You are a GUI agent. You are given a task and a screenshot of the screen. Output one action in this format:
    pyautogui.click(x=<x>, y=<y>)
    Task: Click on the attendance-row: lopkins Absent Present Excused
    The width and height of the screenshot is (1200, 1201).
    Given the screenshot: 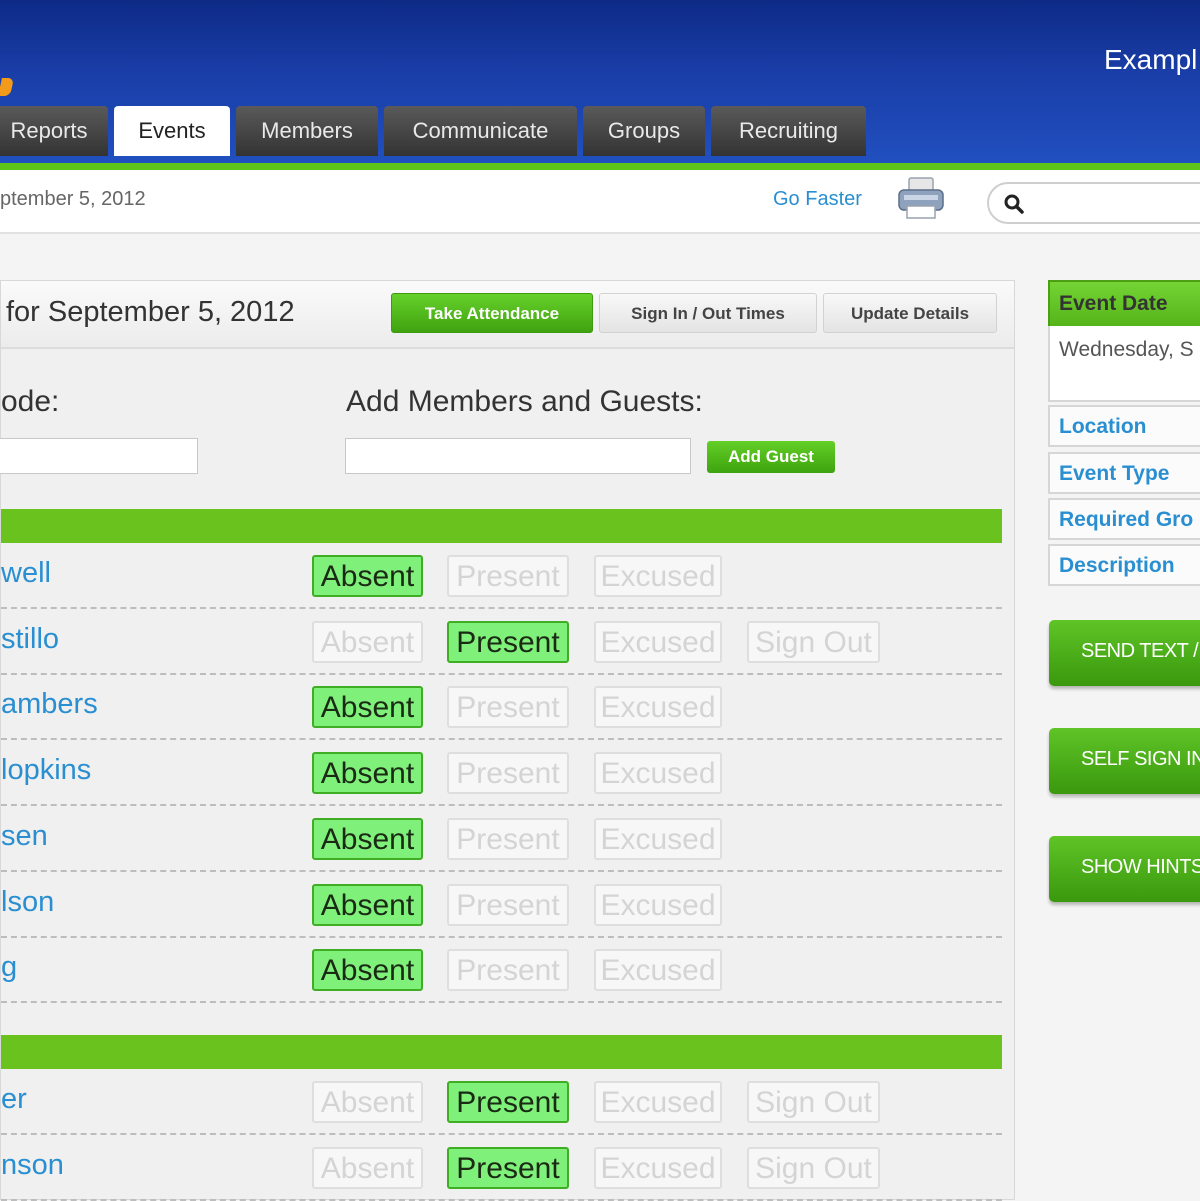 What is the action you would take?
    pyautogui.click(x=501, y=773)
    